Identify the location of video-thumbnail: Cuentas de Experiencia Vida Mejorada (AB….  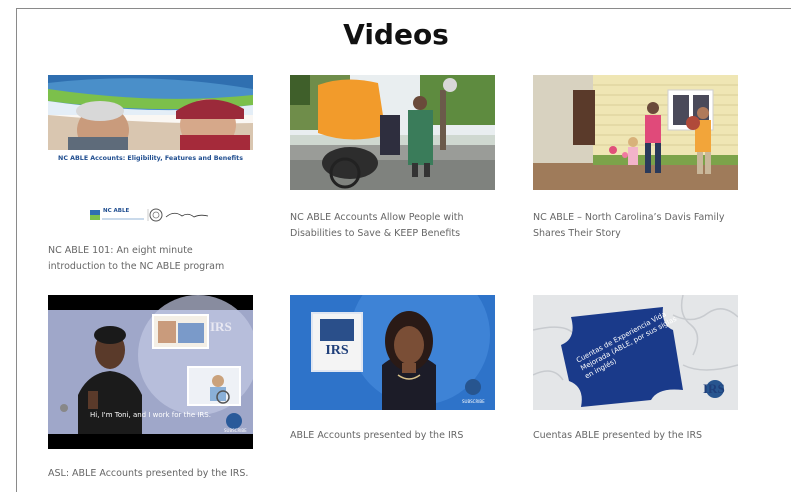
(635, 352).